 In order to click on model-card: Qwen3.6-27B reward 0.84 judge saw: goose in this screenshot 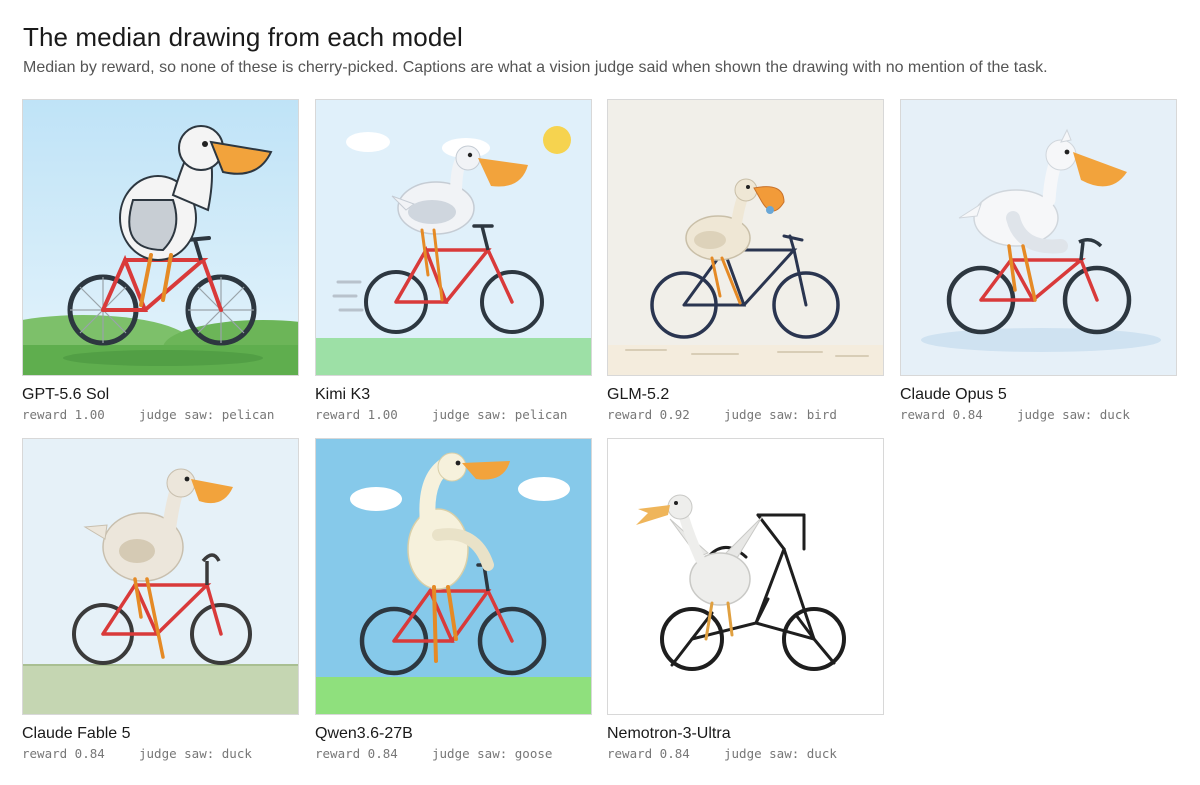, I will do `click(453, 600)`.